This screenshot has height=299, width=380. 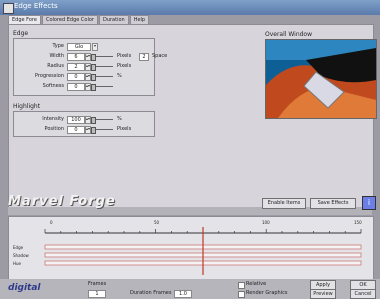 What do you see at coordinates (119, 119) in the screenshot?
I see `highlight-intensity-unit: %` at bounding box center [119, 119].